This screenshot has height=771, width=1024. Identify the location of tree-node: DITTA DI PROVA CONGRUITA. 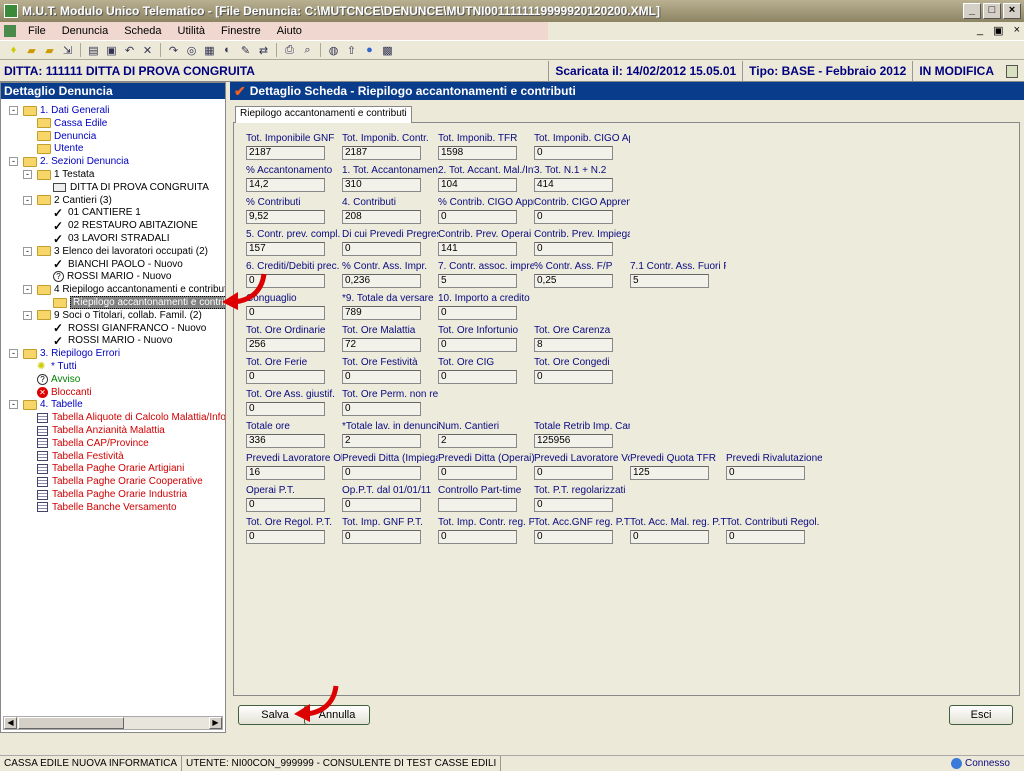
(131, 187).